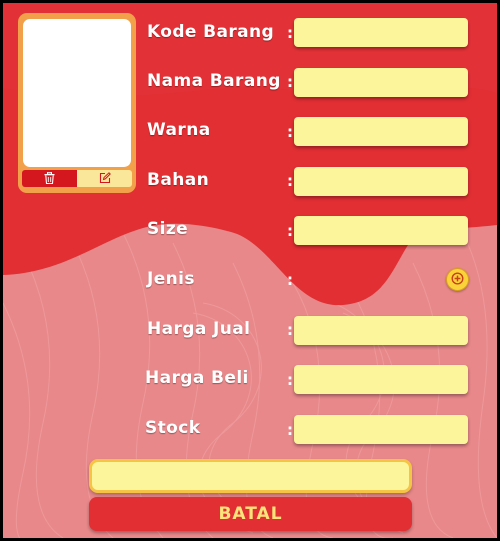 This screenshot has height=541, width=500. What do you see at coordinates (179, 130) in the screenshot?
I see `label-warna: Warna` at bounding box center [179, 130].